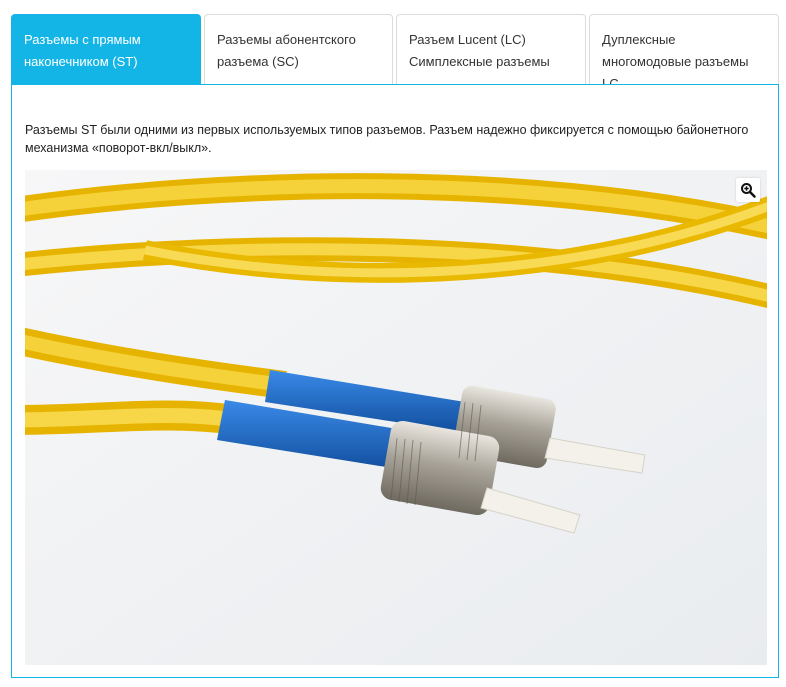 This screenshot has height=687, width=786. I want to click on tab-st-connectors: Разъемы с прямым наконечником (ST), so click(106, 49).